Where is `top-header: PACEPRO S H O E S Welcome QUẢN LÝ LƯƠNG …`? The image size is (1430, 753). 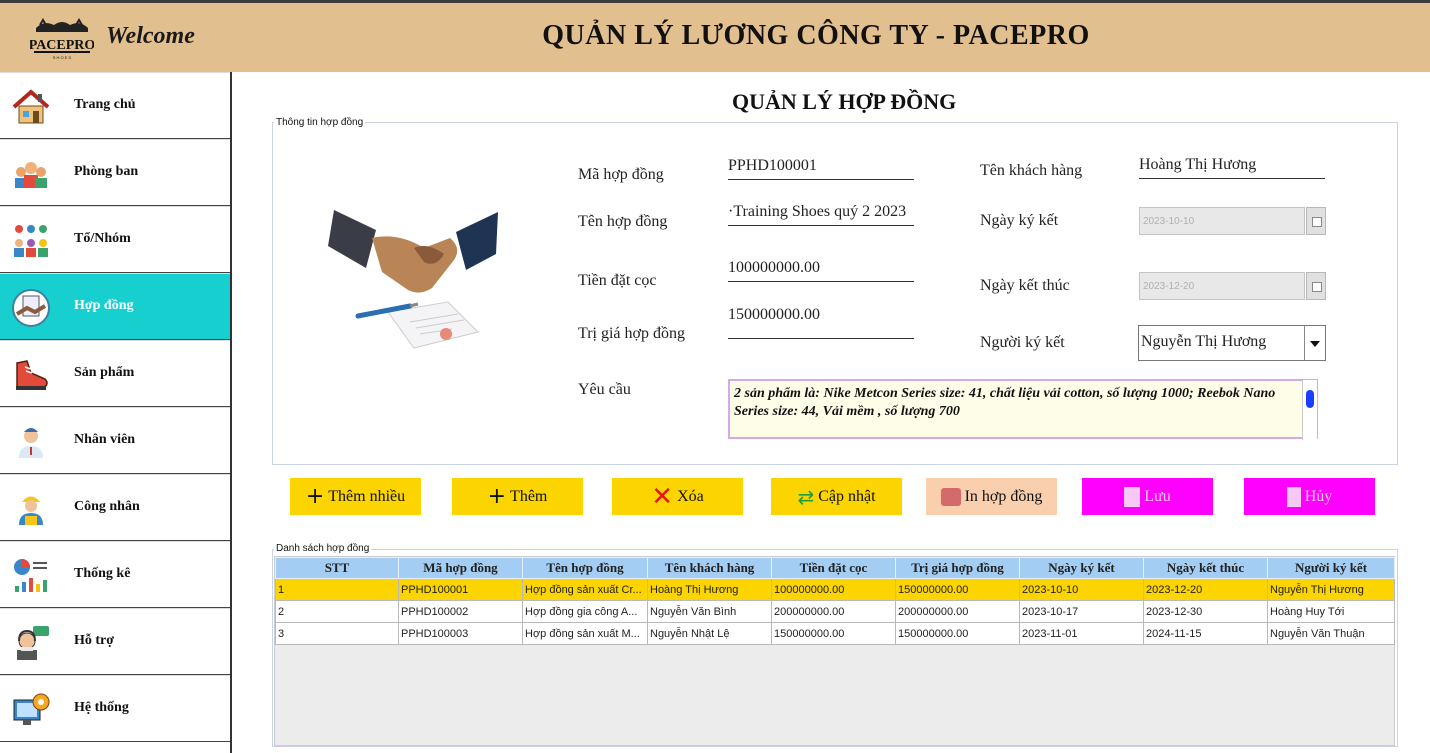 top-header: PACEPRO S H O E S Welcome QUẢN LÝ LƯƠNG … is located at coordinates (715, 36).